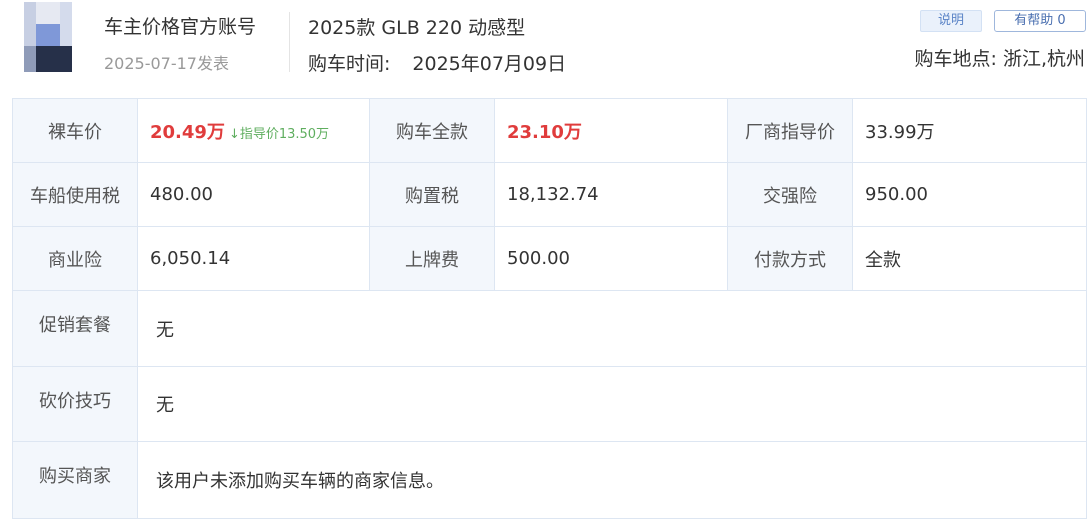 The image size is (1091, 525). I want to click on purchase-time: 购车时间: 2025年07月09日, so click(437, 62).